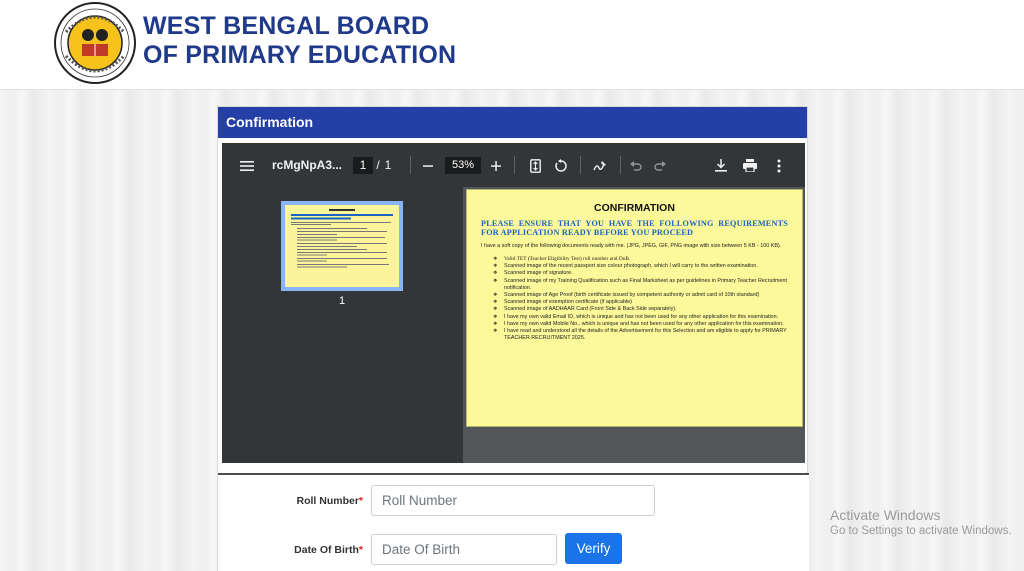 This screenshot has width=1024, height=571. What do you see at coordinates (640, 273) in the screenshot?
I see `list-item: Scanned image of signature.` at bounding box center [640, 273].